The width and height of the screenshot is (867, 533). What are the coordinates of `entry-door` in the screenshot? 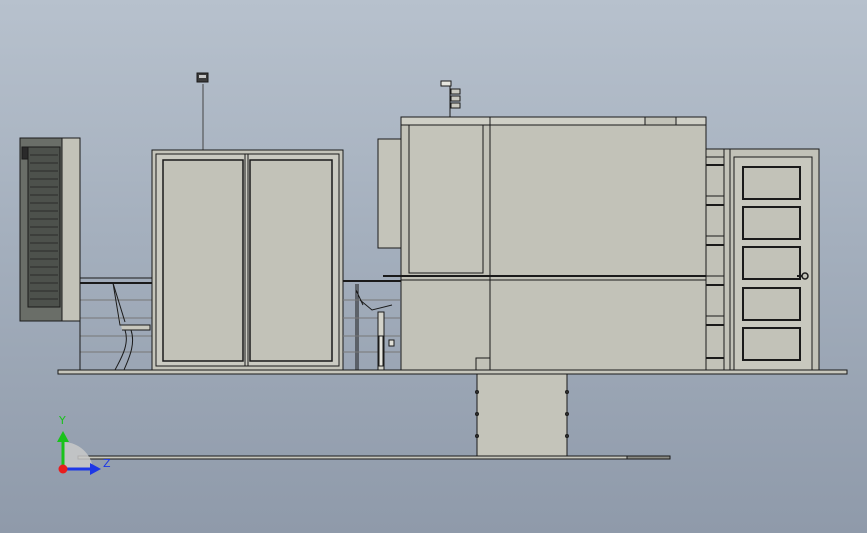 It's located at (774, 259).